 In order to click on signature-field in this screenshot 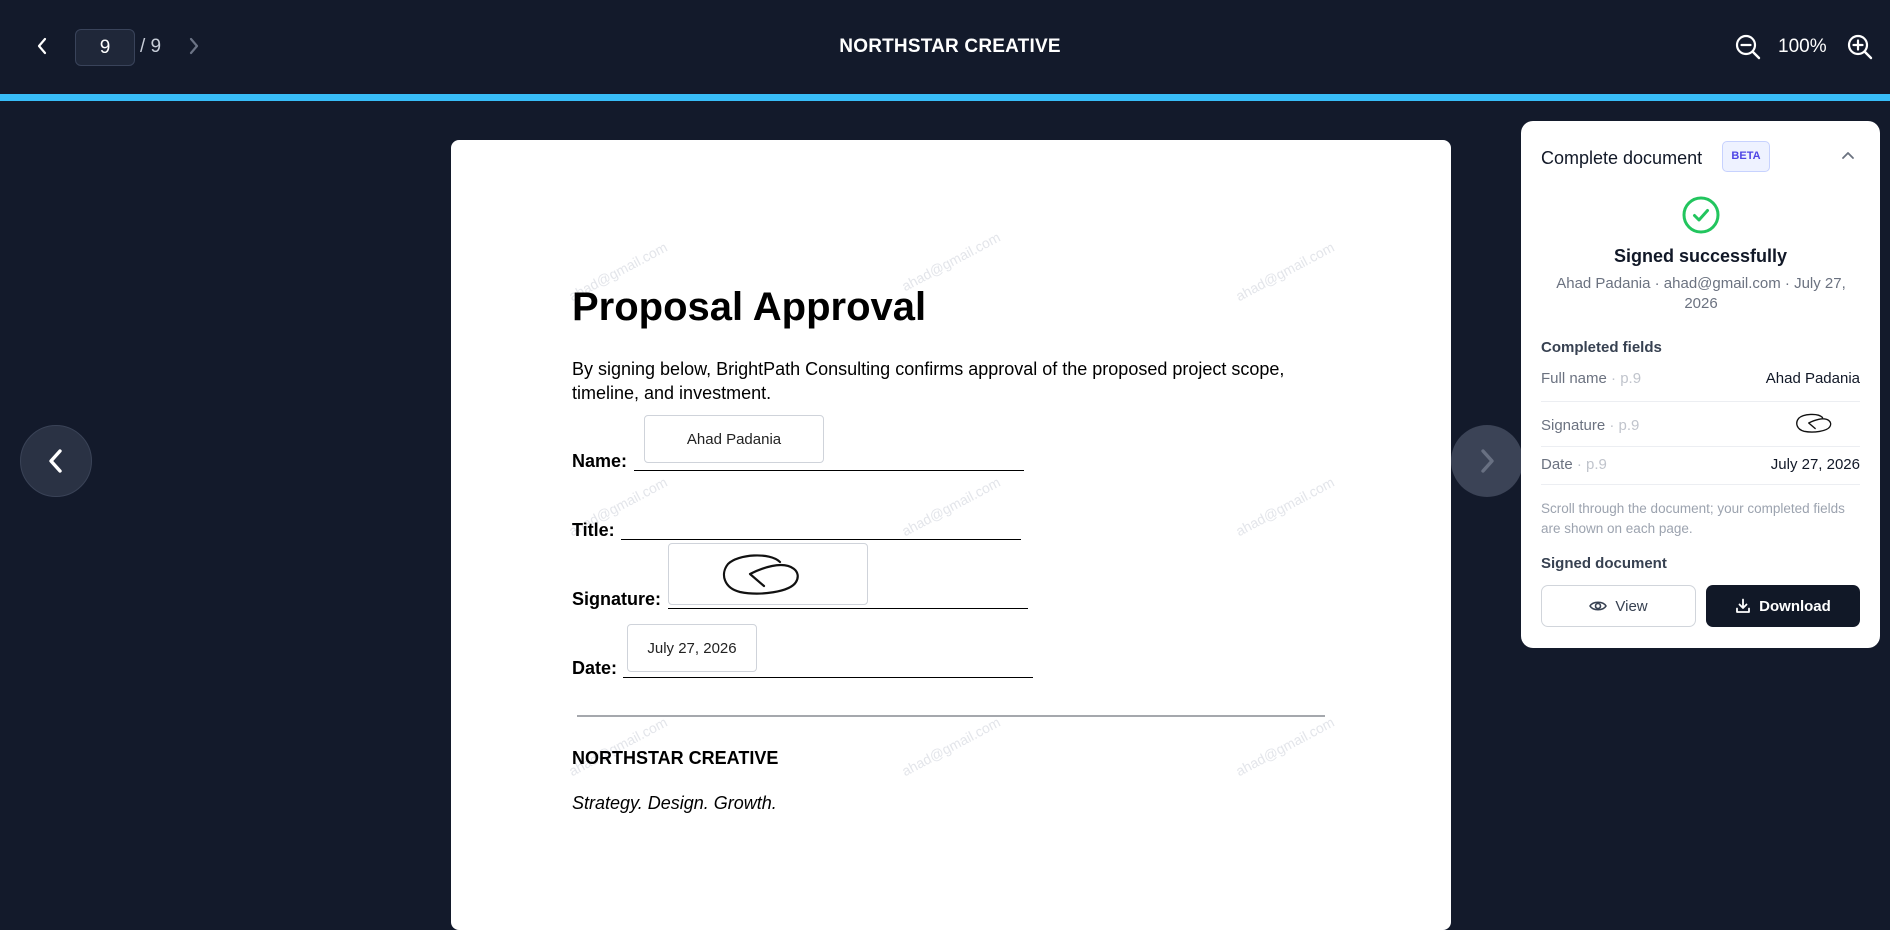, I will do `click(768, 574)`.